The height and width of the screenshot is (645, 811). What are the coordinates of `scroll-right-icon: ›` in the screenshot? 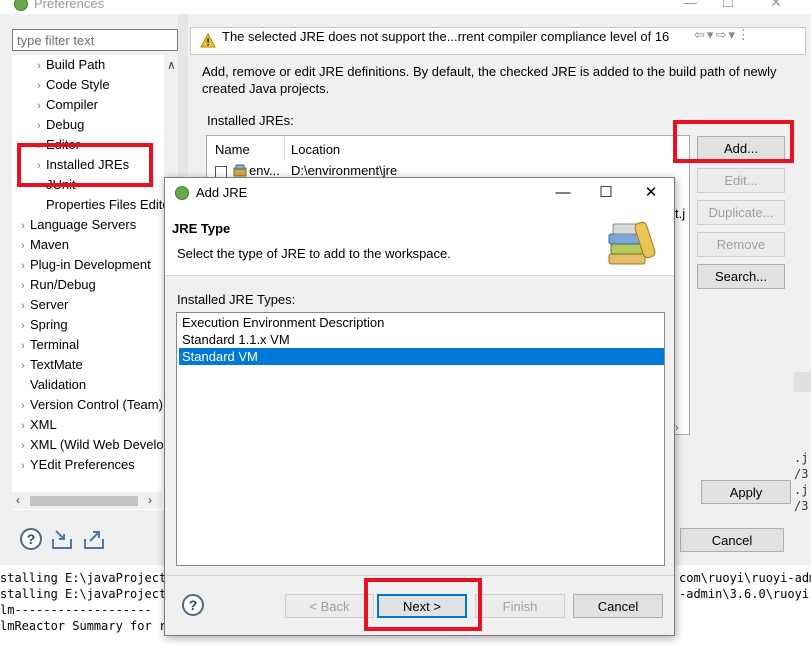 It's located at (150, 500).